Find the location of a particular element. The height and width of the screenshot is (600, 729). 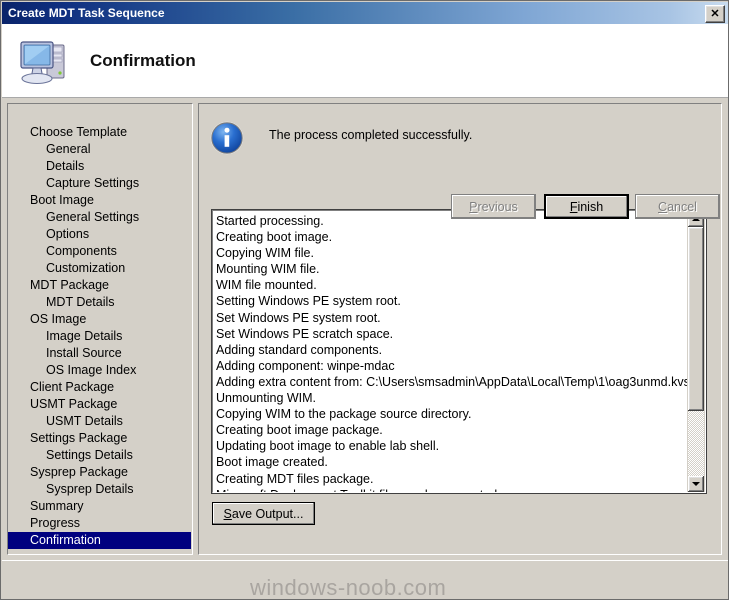

sidebar-item-mdt-details: MDT Details is located at coordinates (100, 302).